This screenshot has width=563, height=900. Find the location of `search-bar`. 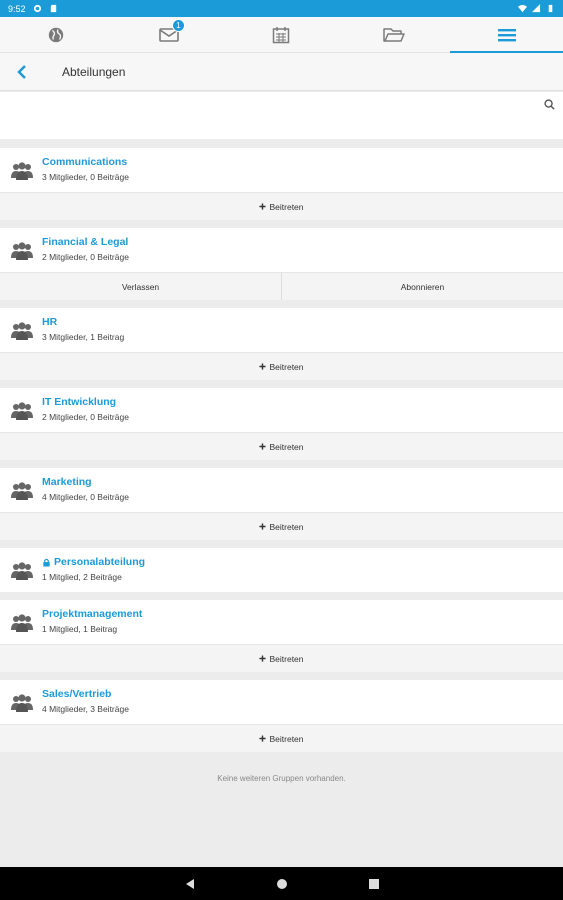

search-bar is located at coordinates (281, 115).